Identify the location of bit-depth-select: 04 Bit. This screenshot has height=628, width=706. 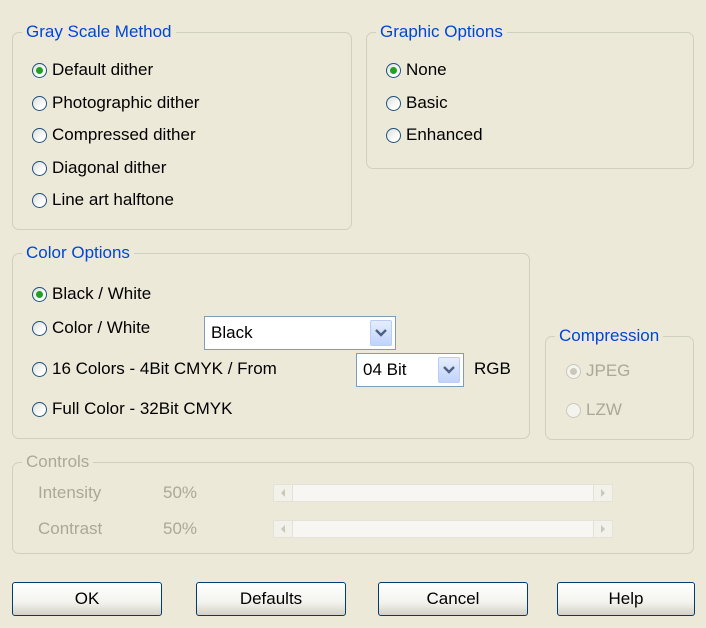
(410, 370).